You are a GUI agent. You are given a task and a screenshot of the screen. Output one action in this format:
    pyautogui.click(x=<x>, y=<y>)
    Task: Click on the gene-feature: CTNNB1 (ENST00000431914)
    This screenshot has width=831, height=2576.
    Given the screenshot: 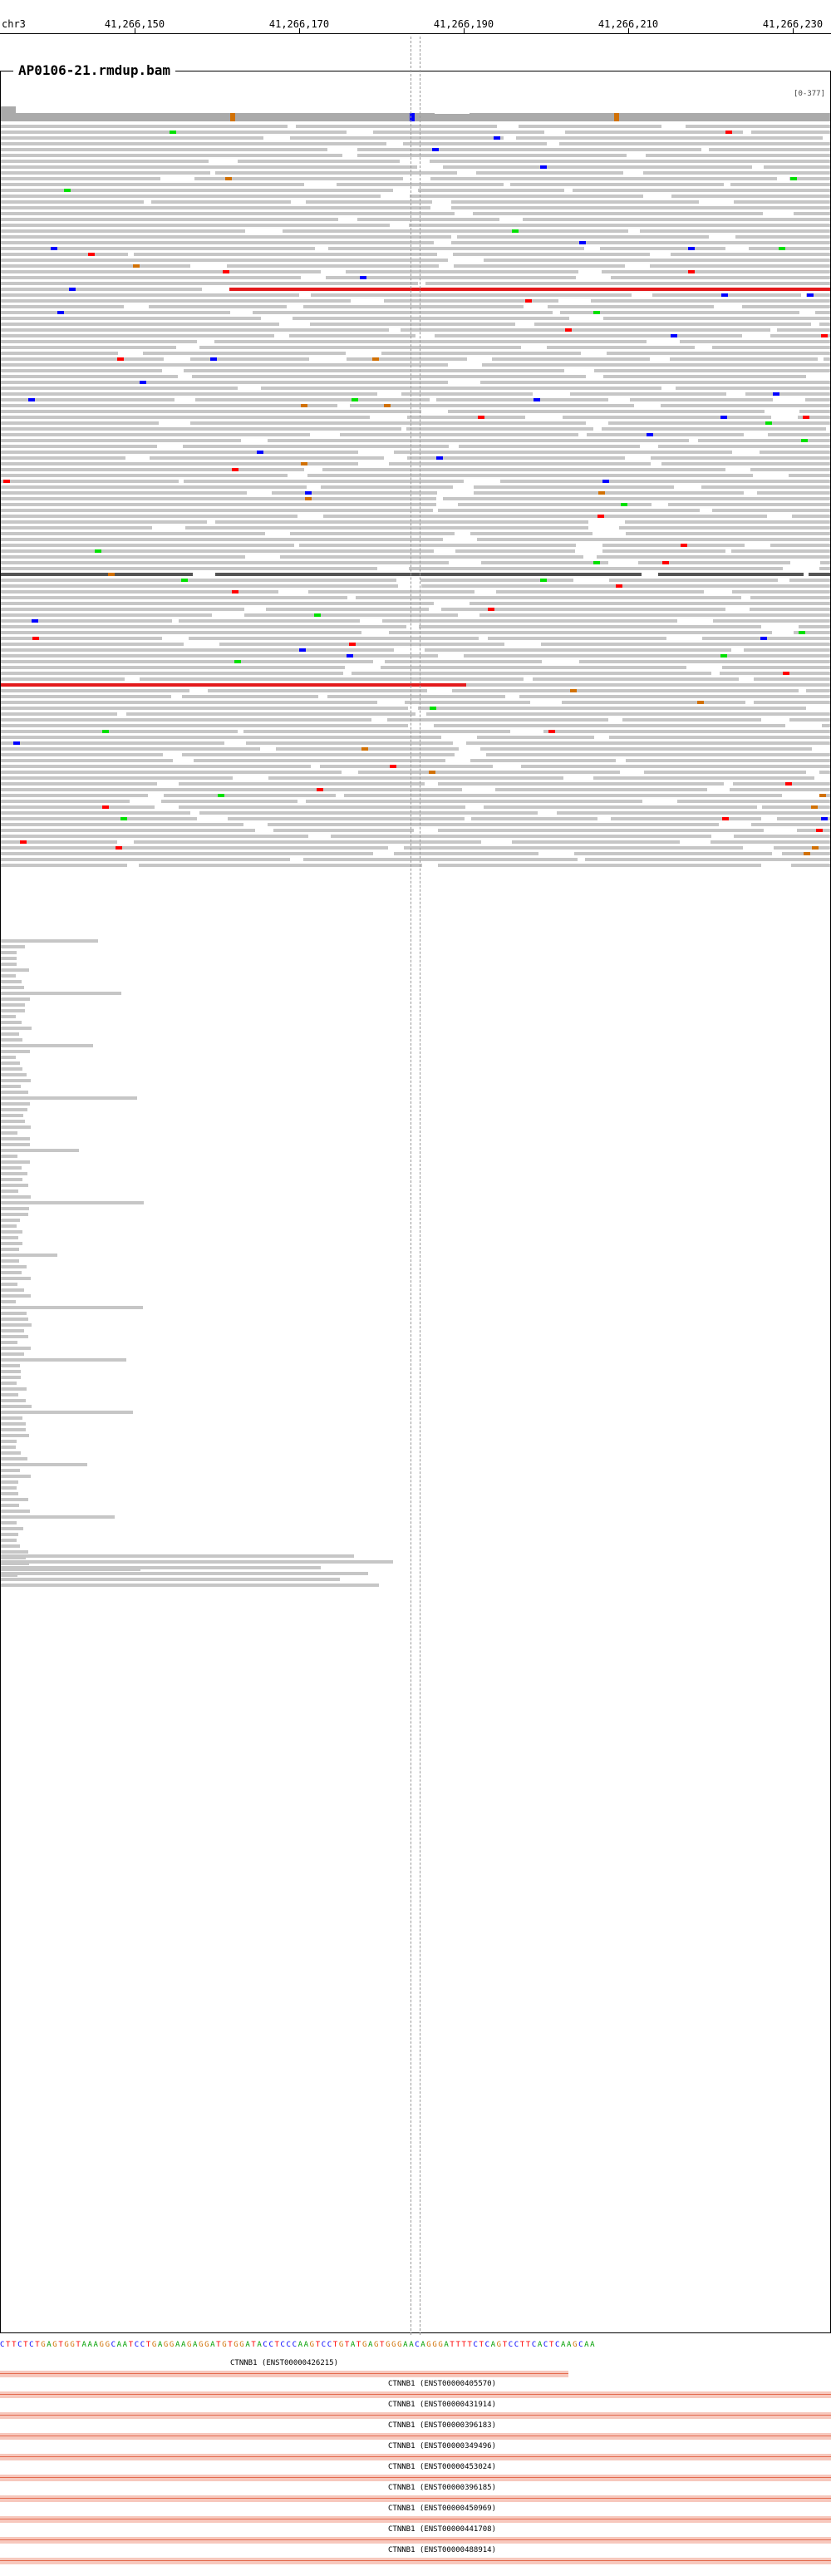 What is the action you would take?
    pyautogui.click(x=415, y=2411)
    